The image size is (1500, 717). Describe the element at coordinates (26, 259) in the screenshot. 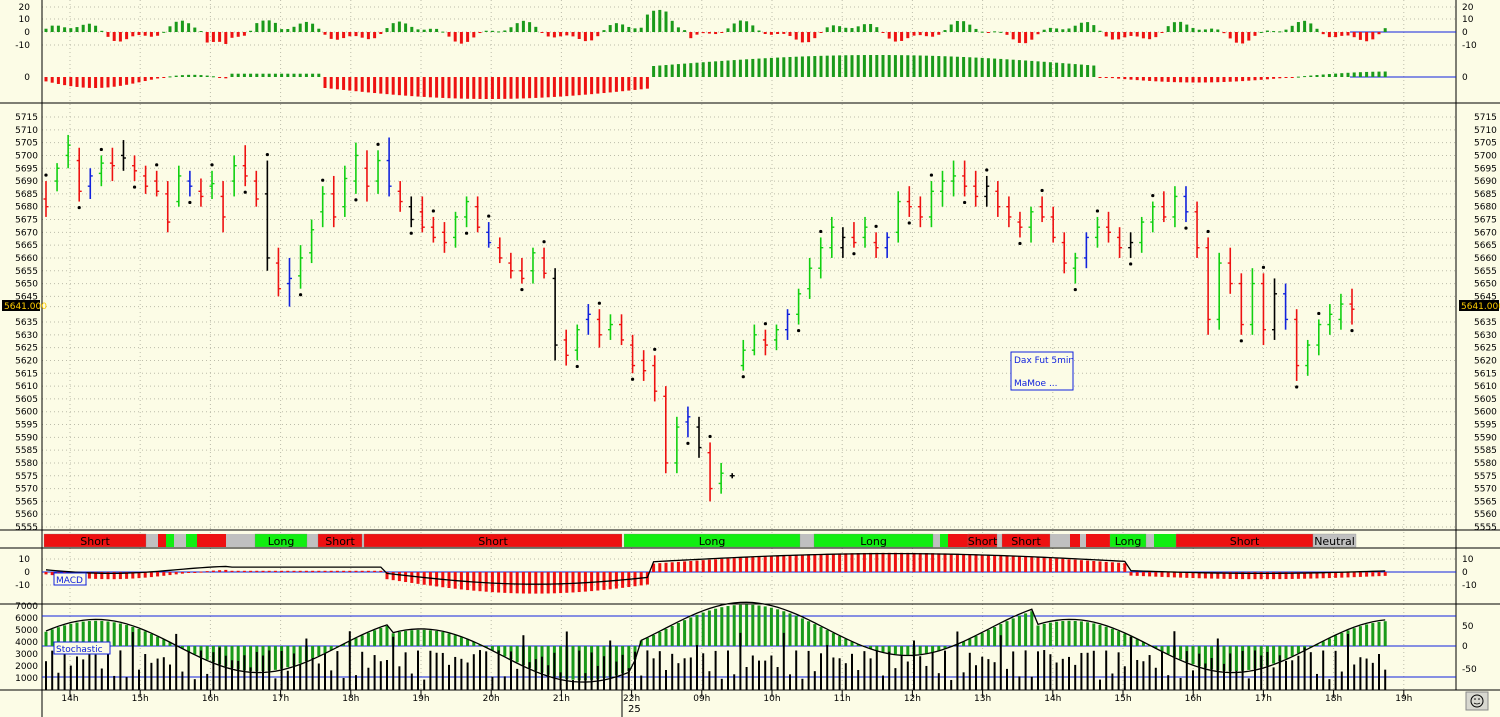

I see `price-y-label-left: 5660` at that location.